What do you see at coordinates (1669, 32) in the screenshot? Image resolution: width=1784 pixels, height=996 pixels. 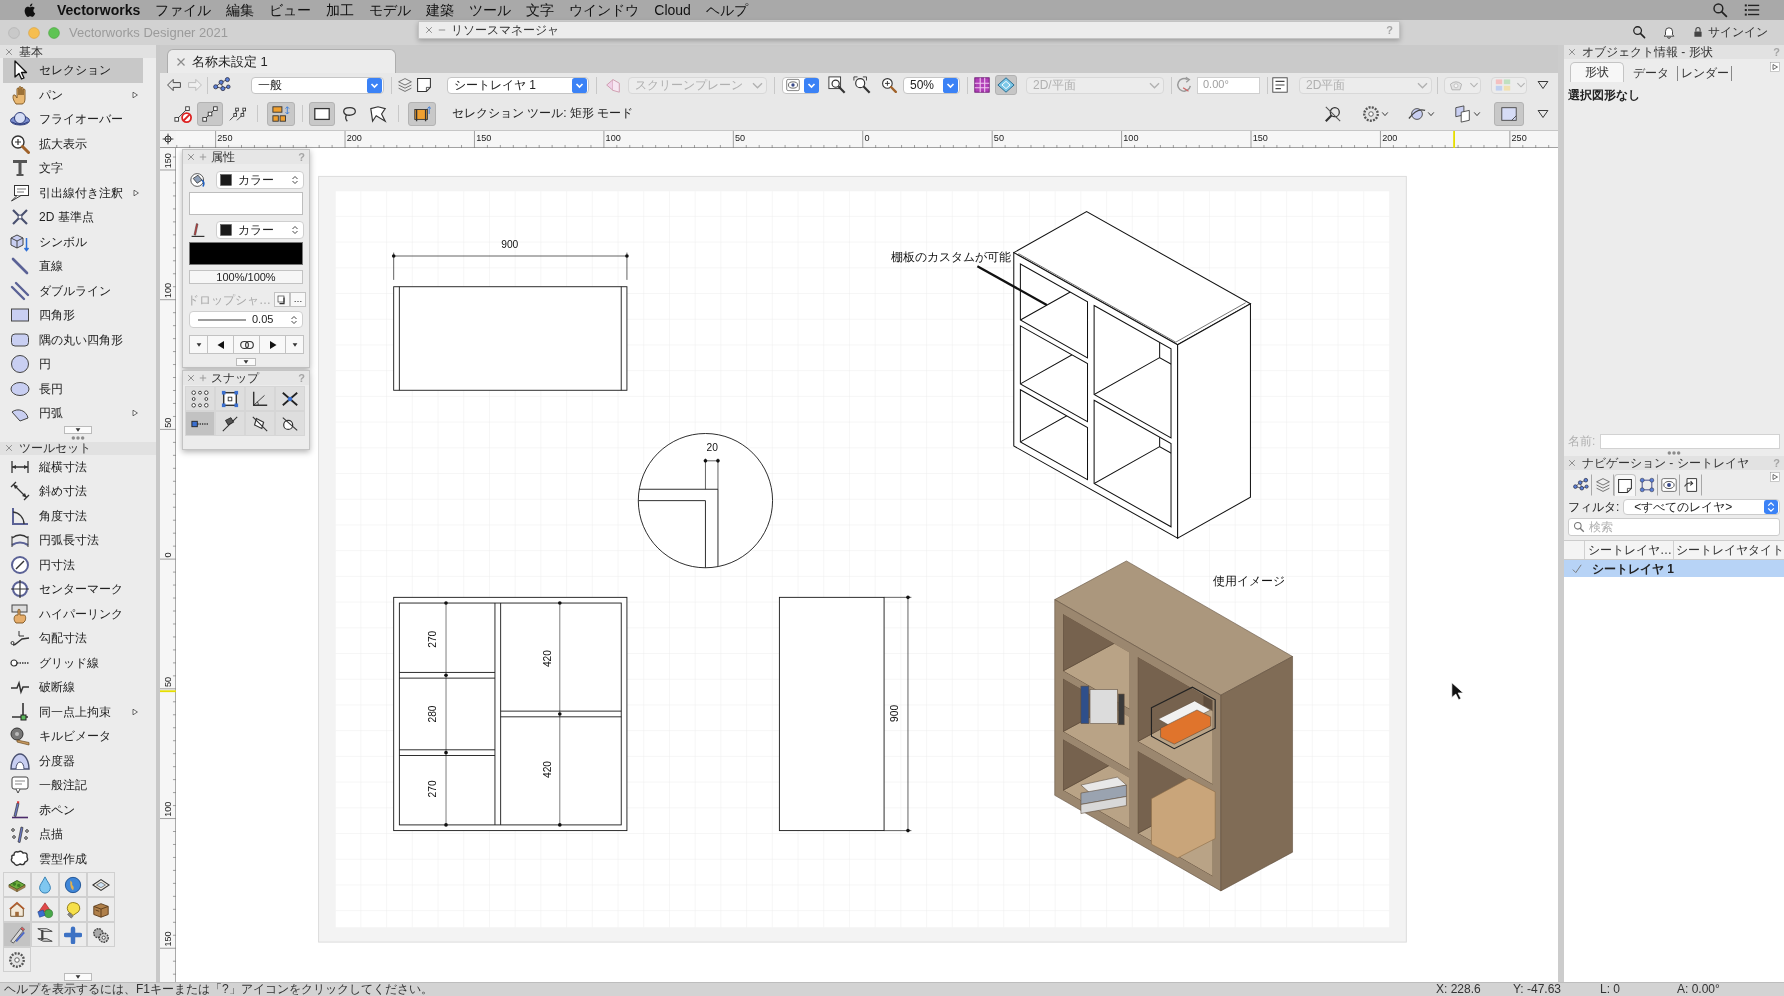 I see `bell-icon` at bounding box center [1669, 32].